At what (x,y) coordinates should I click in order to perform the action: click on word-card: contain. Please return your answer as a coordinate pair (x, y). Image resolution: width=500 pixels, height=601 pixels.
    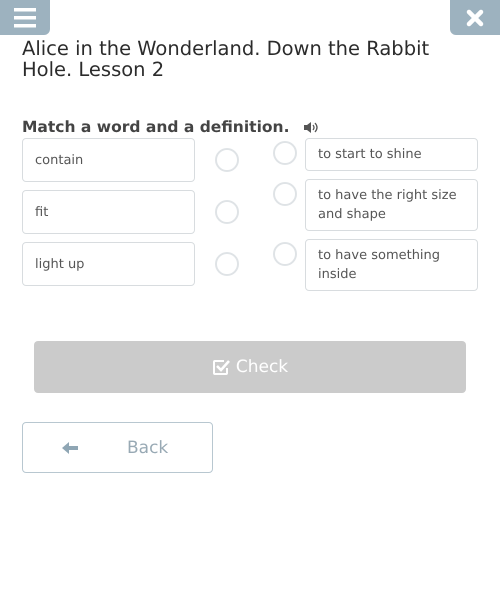
    Looking at the image, I should click on (108, 160).